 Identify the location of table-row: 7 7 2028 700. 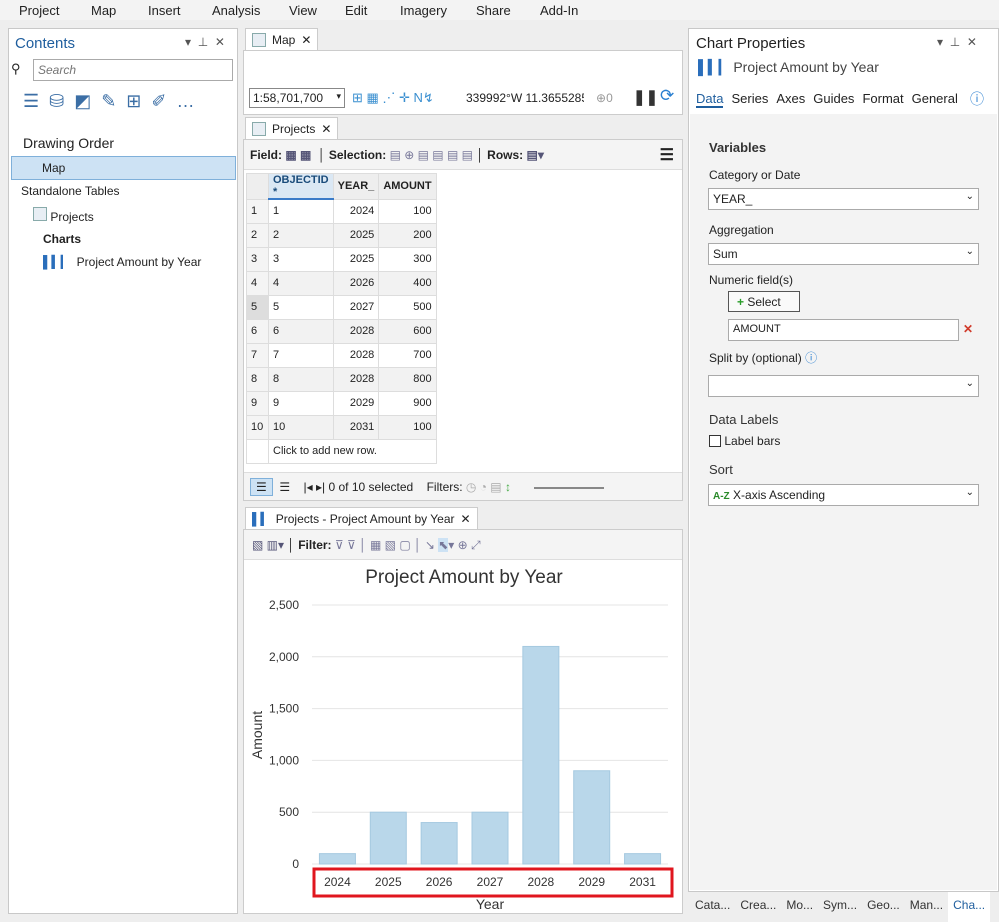
(341, 355).